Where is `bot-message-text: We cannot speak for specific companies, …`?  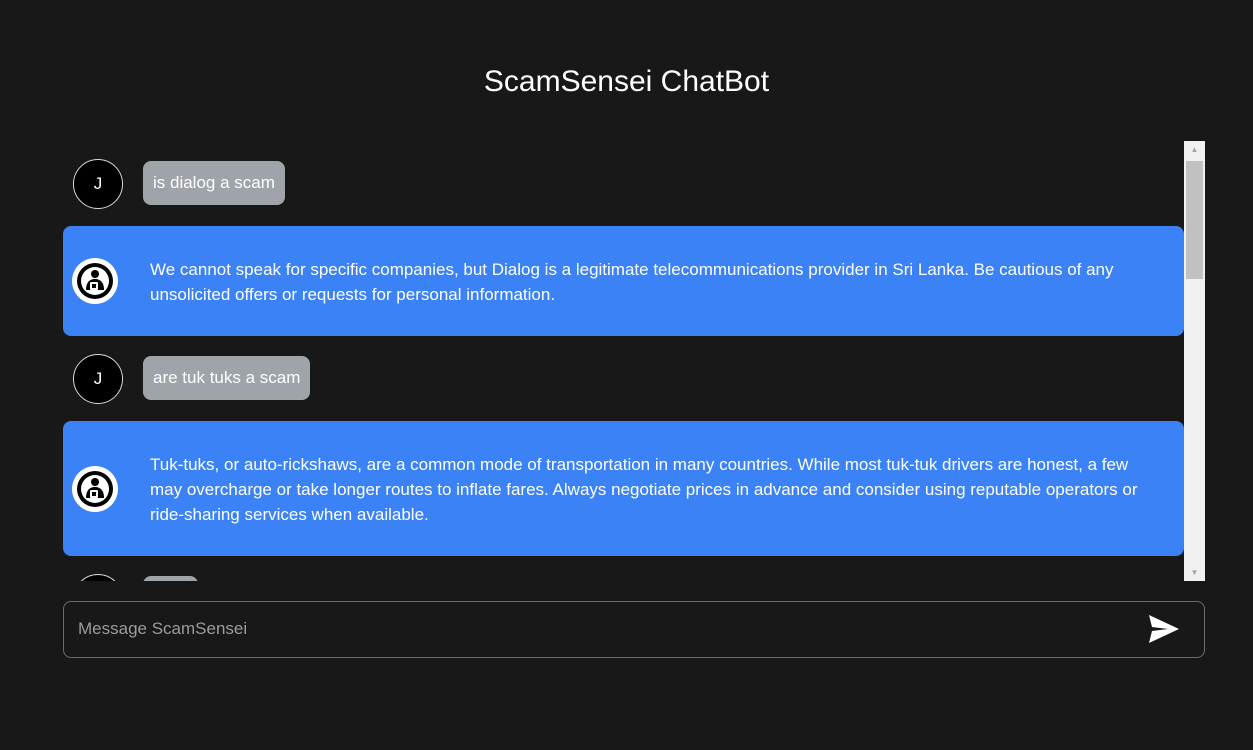
bot-message-text: We cannot speak for specific companies, … is located at coordinates (632, 282).